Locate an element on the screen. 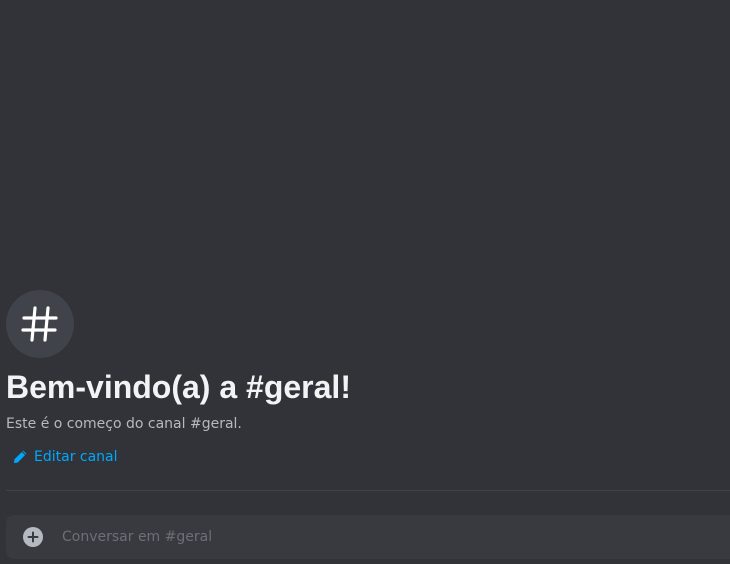 This screenshot has width=730, height=564. edit-channel-label: Editar canal is located at coordinates (76, 457).